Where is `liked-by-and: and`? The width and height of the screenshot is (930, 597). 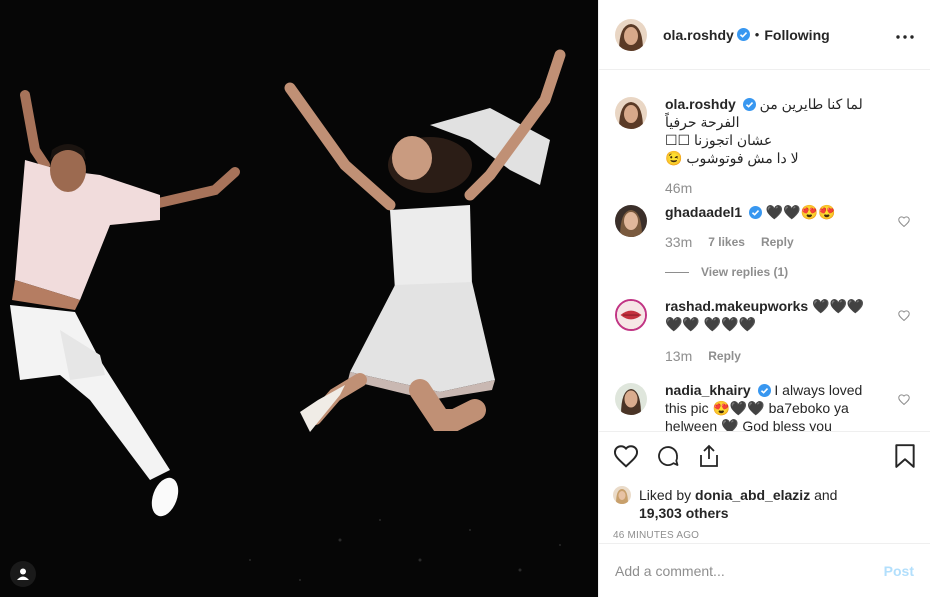
liked-by-and: and is located at coordinates (826, 495).